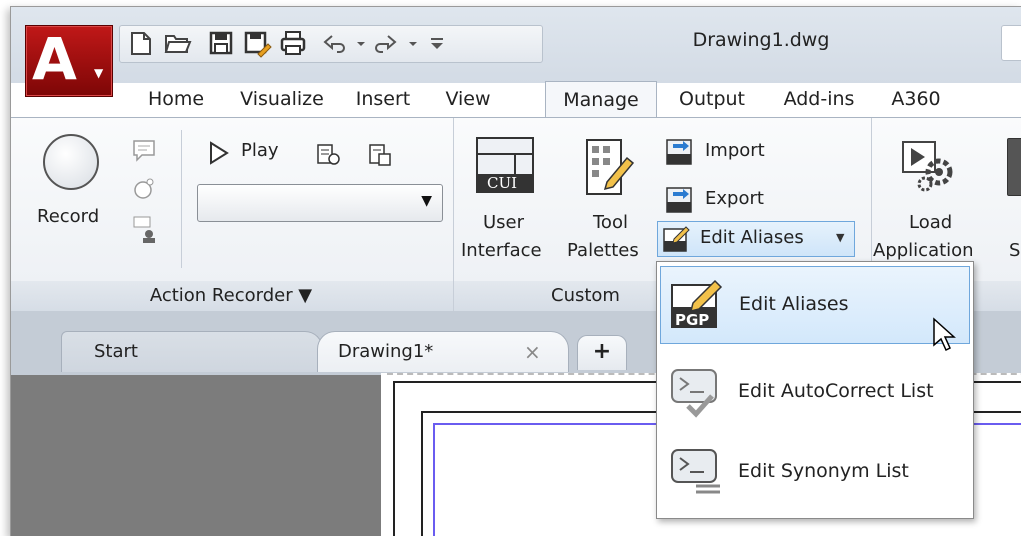 The width and height of the screenshot is (1021, 550). I want to click on save-as-icon, so click(257, 43).